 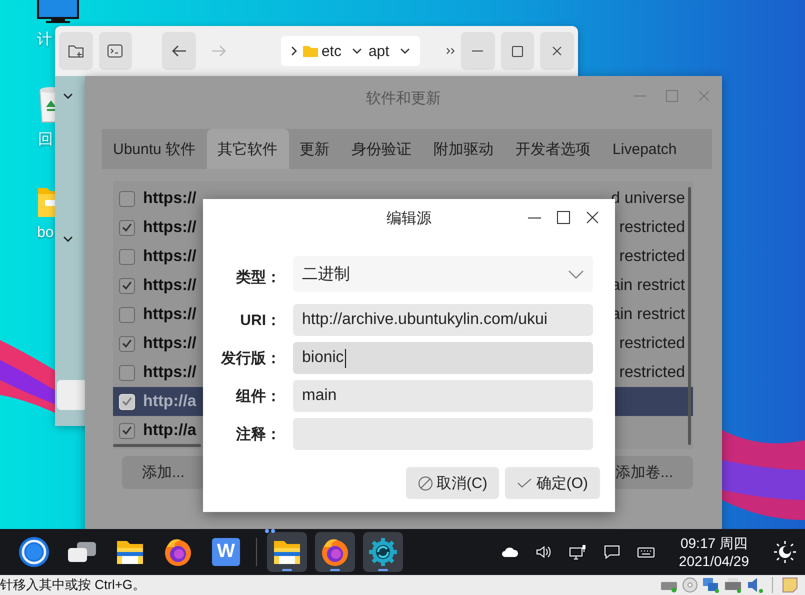 What do you see at coordinates (260, 320) in the screenshot?
I see `field-label: URI：` at bounding box center [260, 320].